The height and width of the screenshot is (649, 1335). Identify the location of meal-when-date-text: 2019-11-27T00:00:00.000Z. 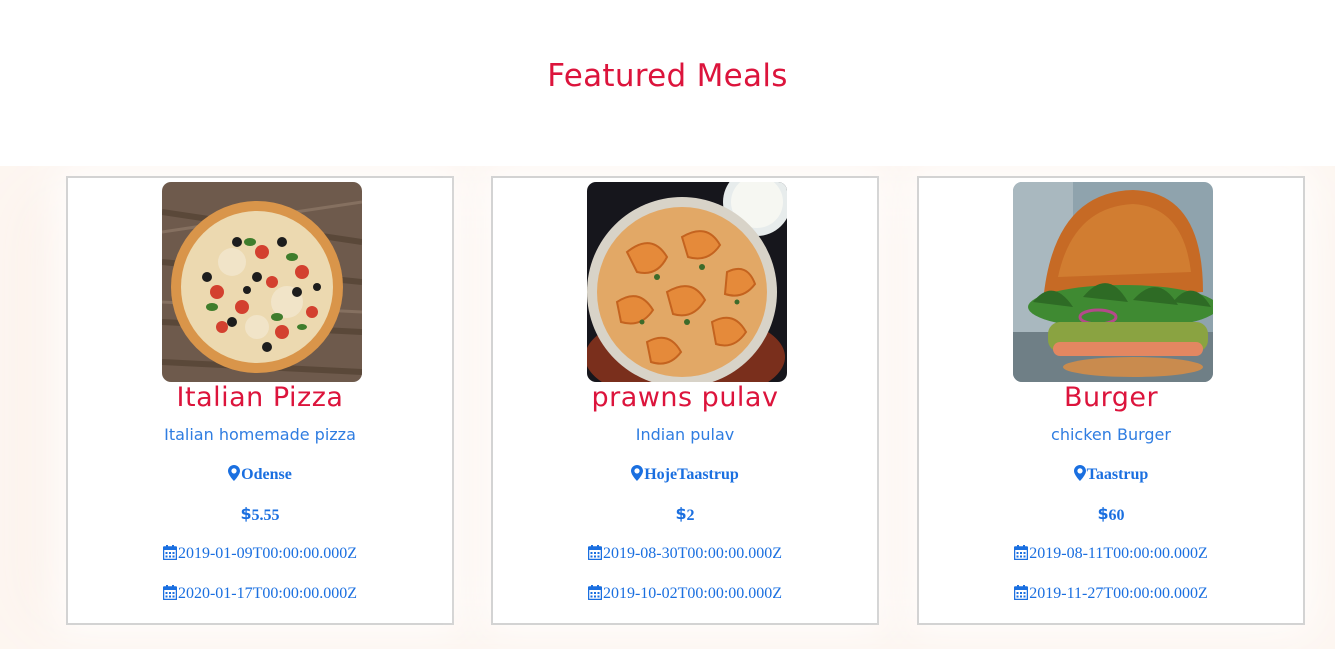
(1118, 593).